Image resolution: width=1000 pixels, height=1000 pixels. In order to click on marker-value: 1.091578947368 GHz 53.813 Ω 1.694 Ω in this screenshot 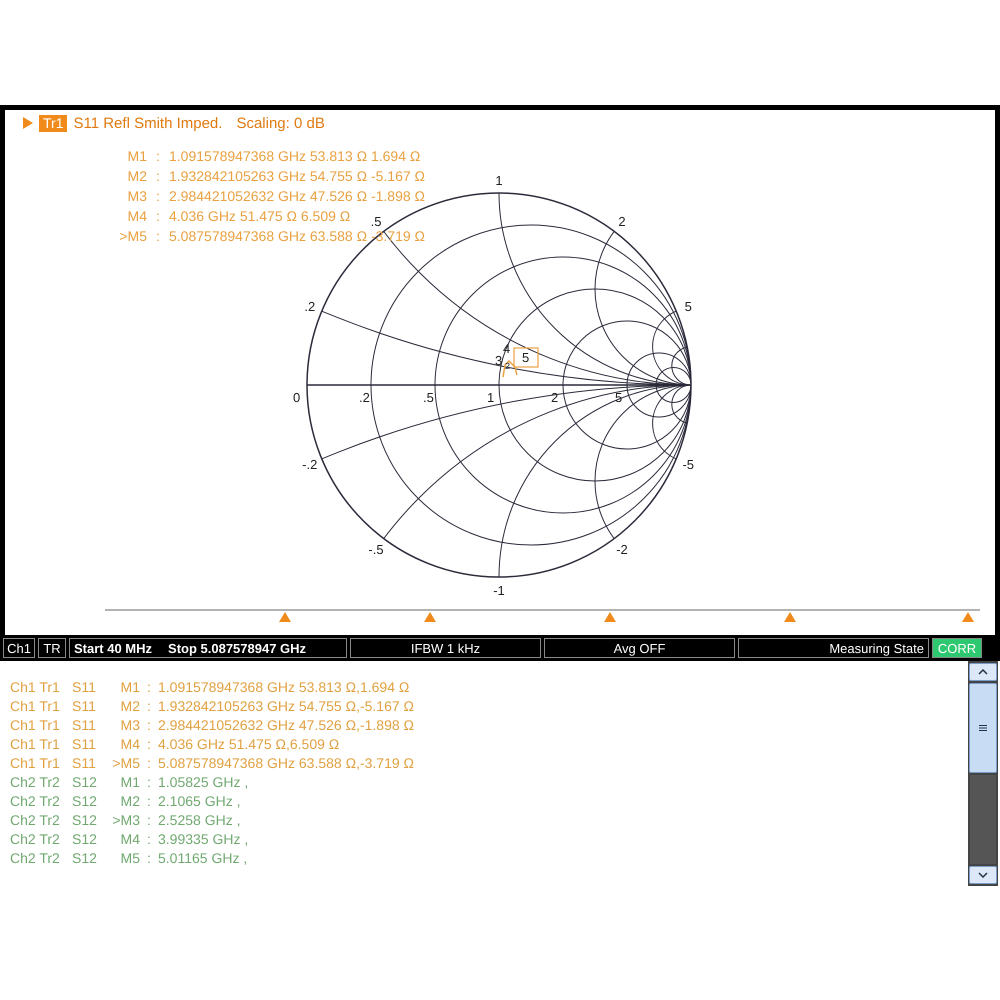, I will do `click(294, 156)`.